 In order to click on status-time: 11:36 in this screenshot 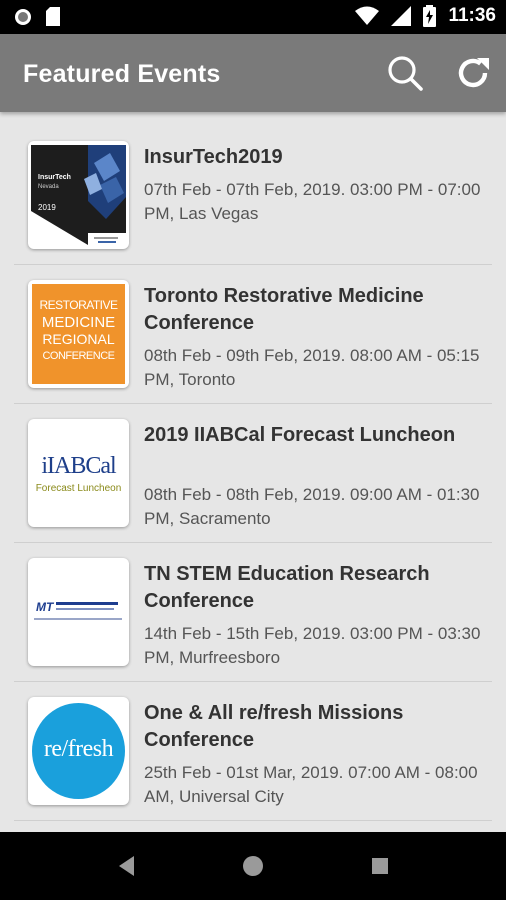, I will do `click(472, 15)`.